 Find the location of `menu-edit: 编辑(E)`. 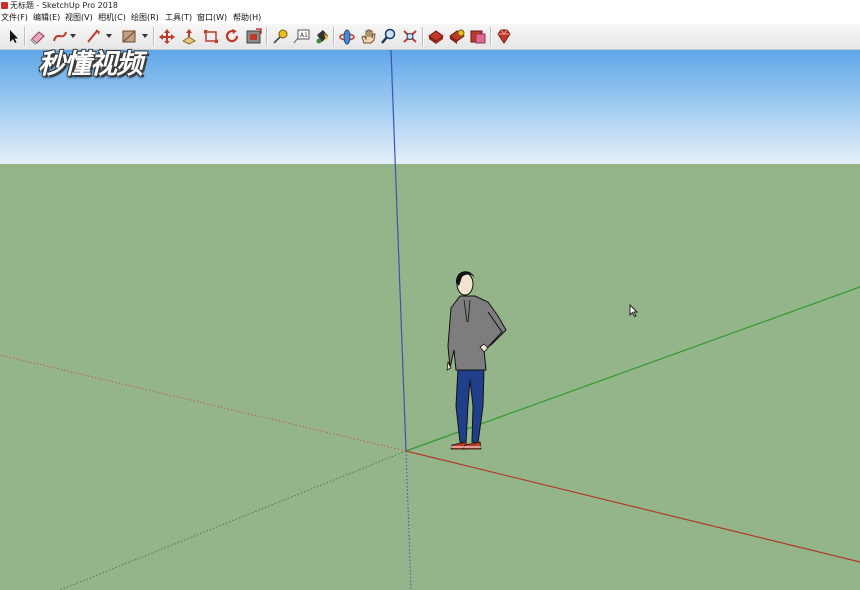

menu-edit: 编辑(E) is located at coordinates (46, 17).